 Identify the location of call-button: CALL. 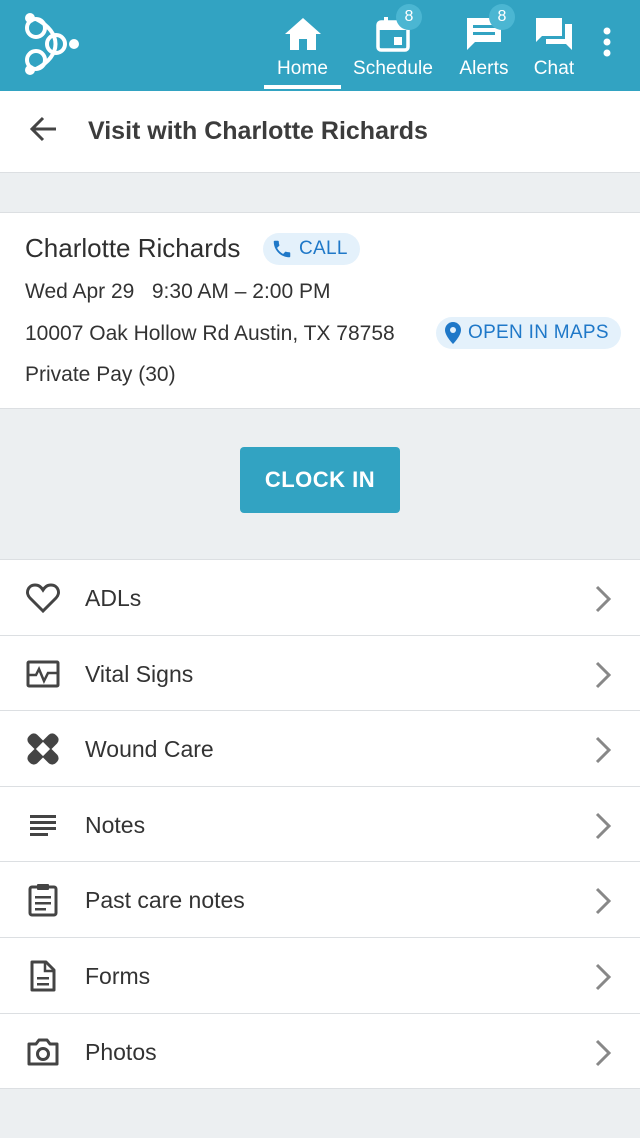
(311, 249).